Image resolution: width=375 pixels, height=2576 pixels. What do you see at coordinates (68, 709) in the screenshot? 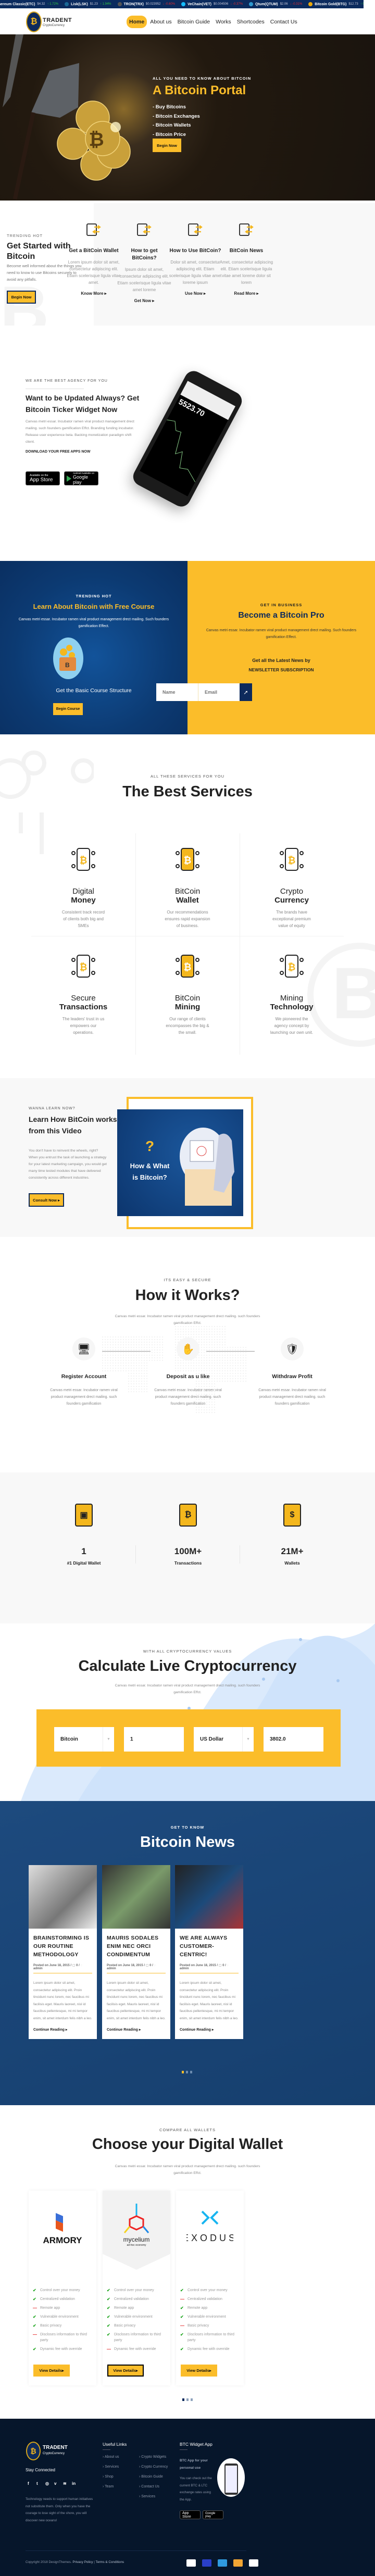
I see `begin-course-button: Begin Course` at bounding box center [68, 709].